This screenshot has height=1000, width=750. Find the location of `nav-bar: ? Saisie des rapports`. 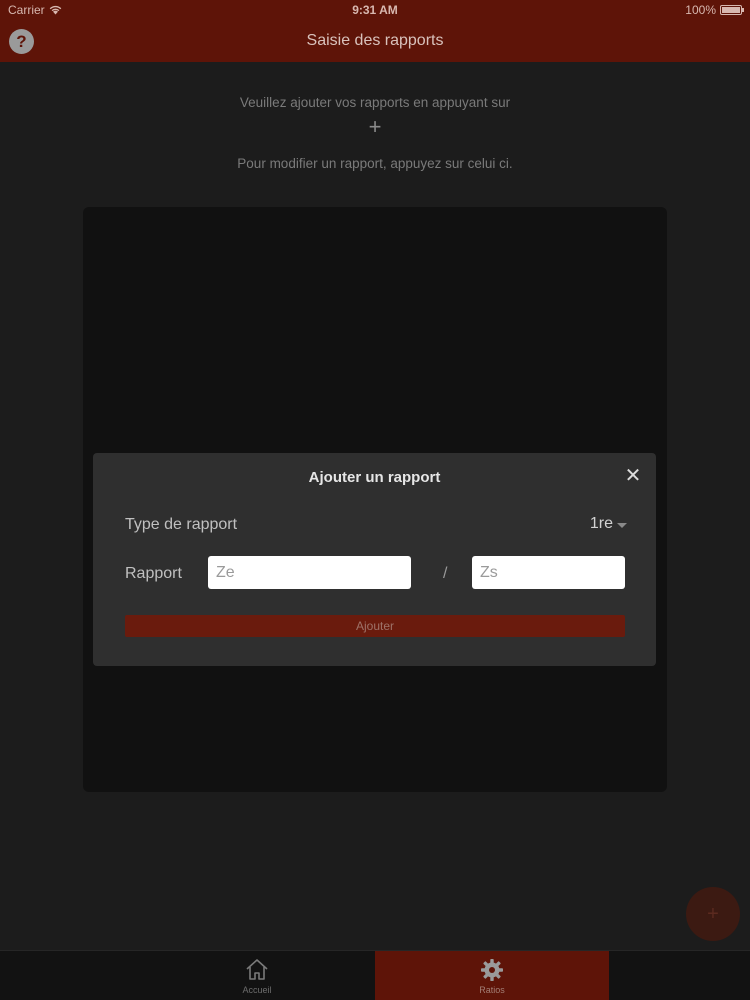

nav-bar: ? Saisie des rapports is located at coordinates (375, 41).